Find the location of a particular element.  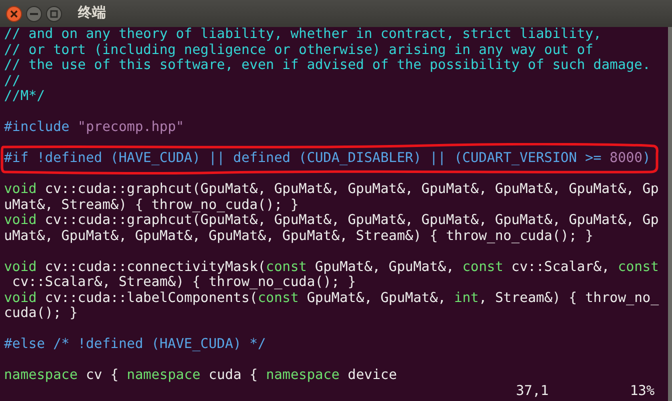

scroll-percent: 13% is located at coordinates (642, 391).